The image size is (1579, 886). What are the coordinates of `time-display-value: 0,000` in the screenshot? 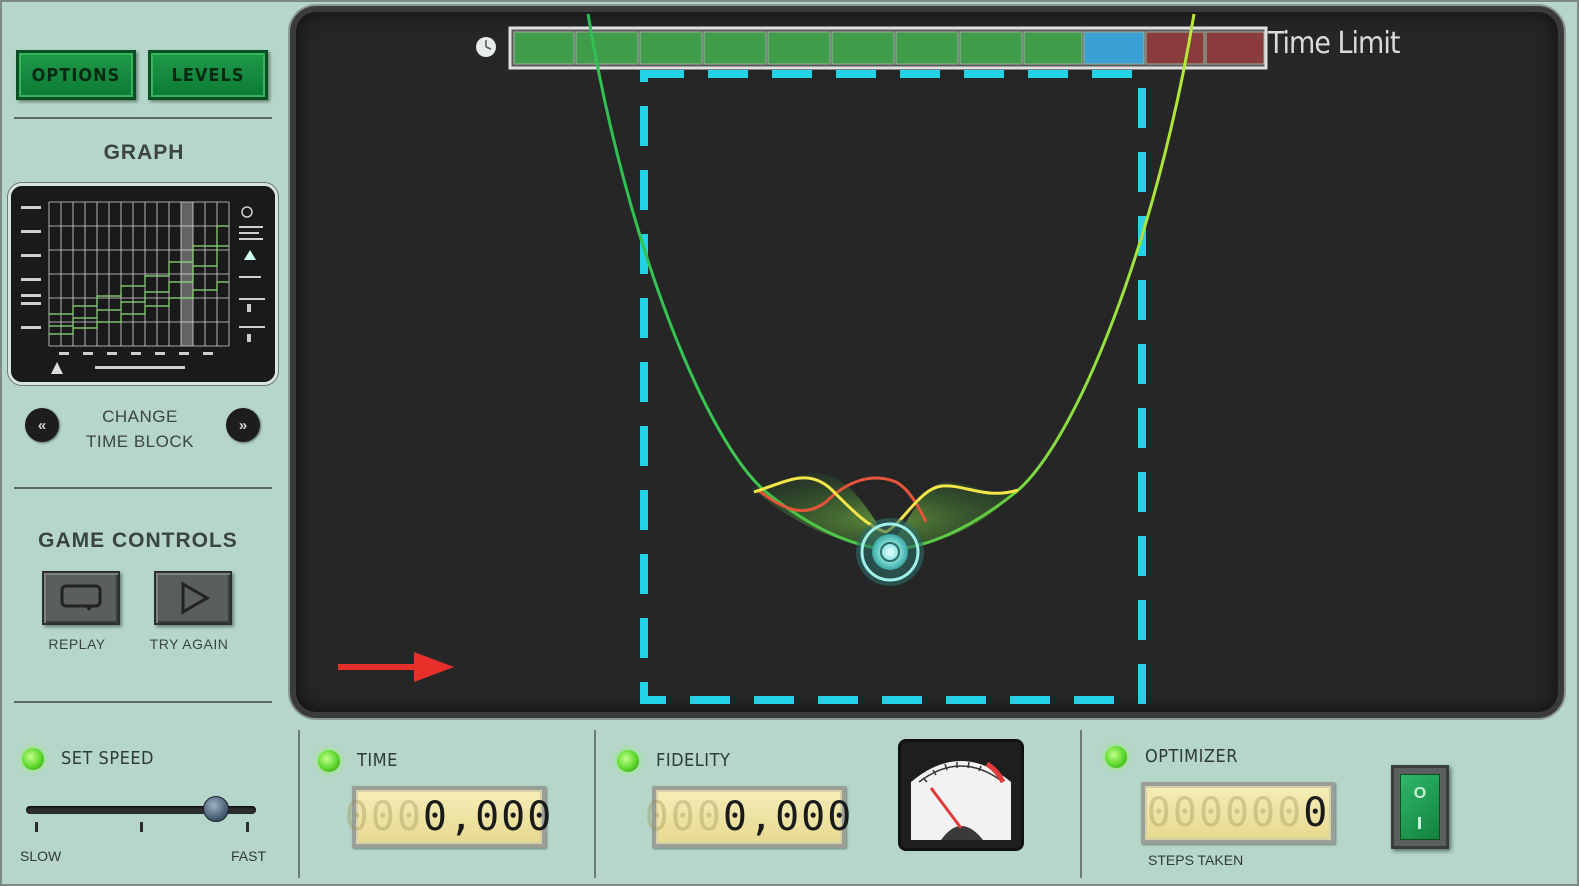 It's located at (488, 817).